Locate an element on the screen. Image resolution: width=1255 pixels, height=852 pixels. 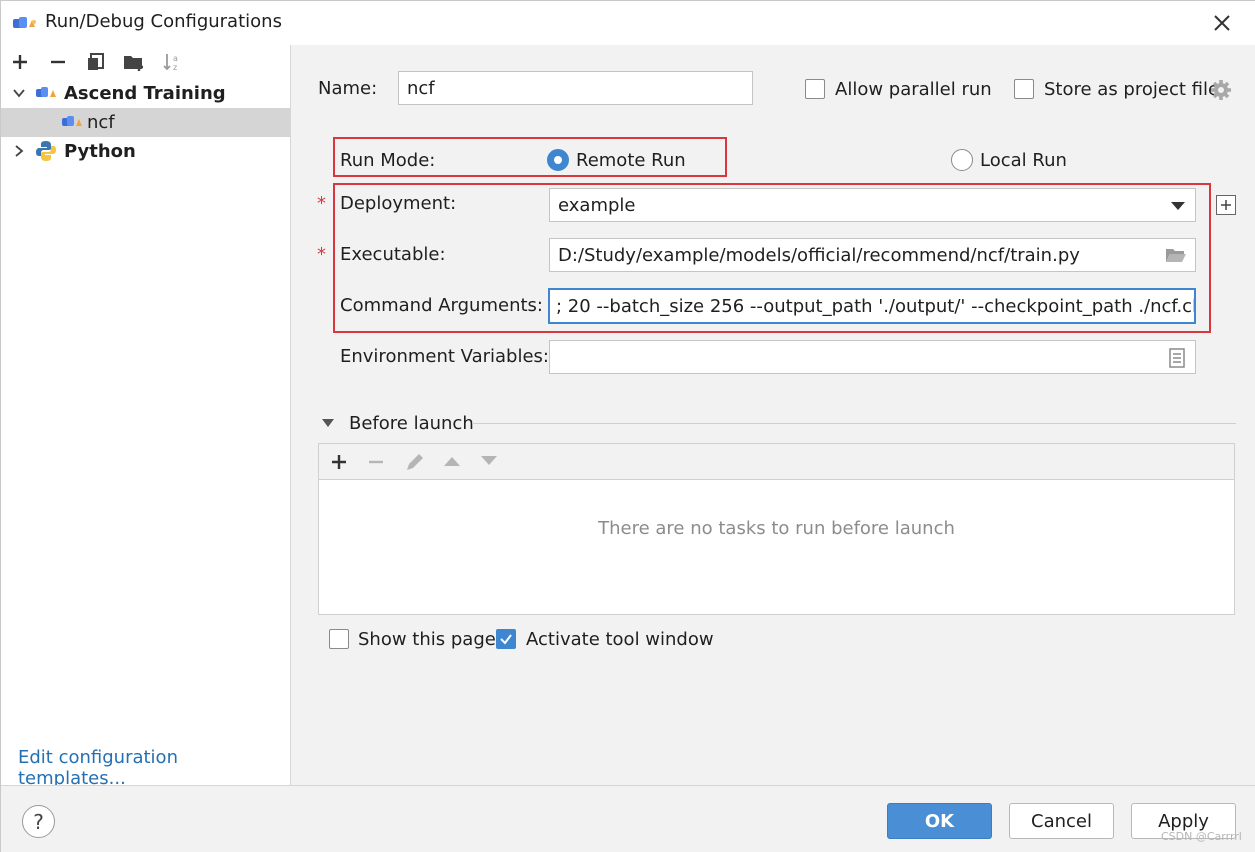
close-icon is located at coordinates (1222, 23).